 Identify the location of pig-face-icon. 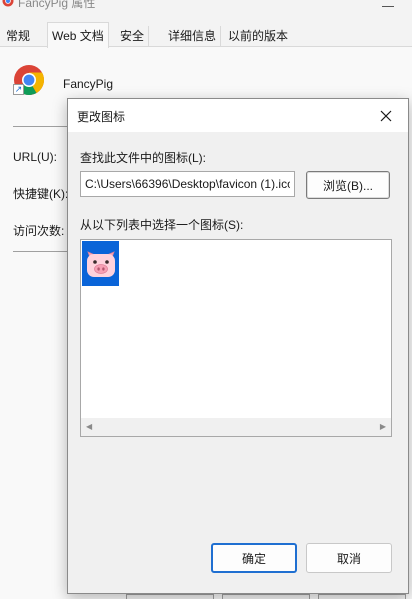
(101, 264).